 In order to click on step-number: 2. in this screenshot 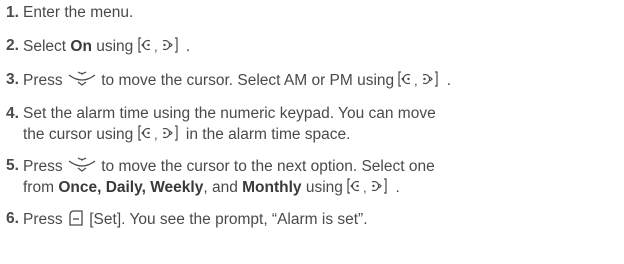, I will do `click(12, 45)`.